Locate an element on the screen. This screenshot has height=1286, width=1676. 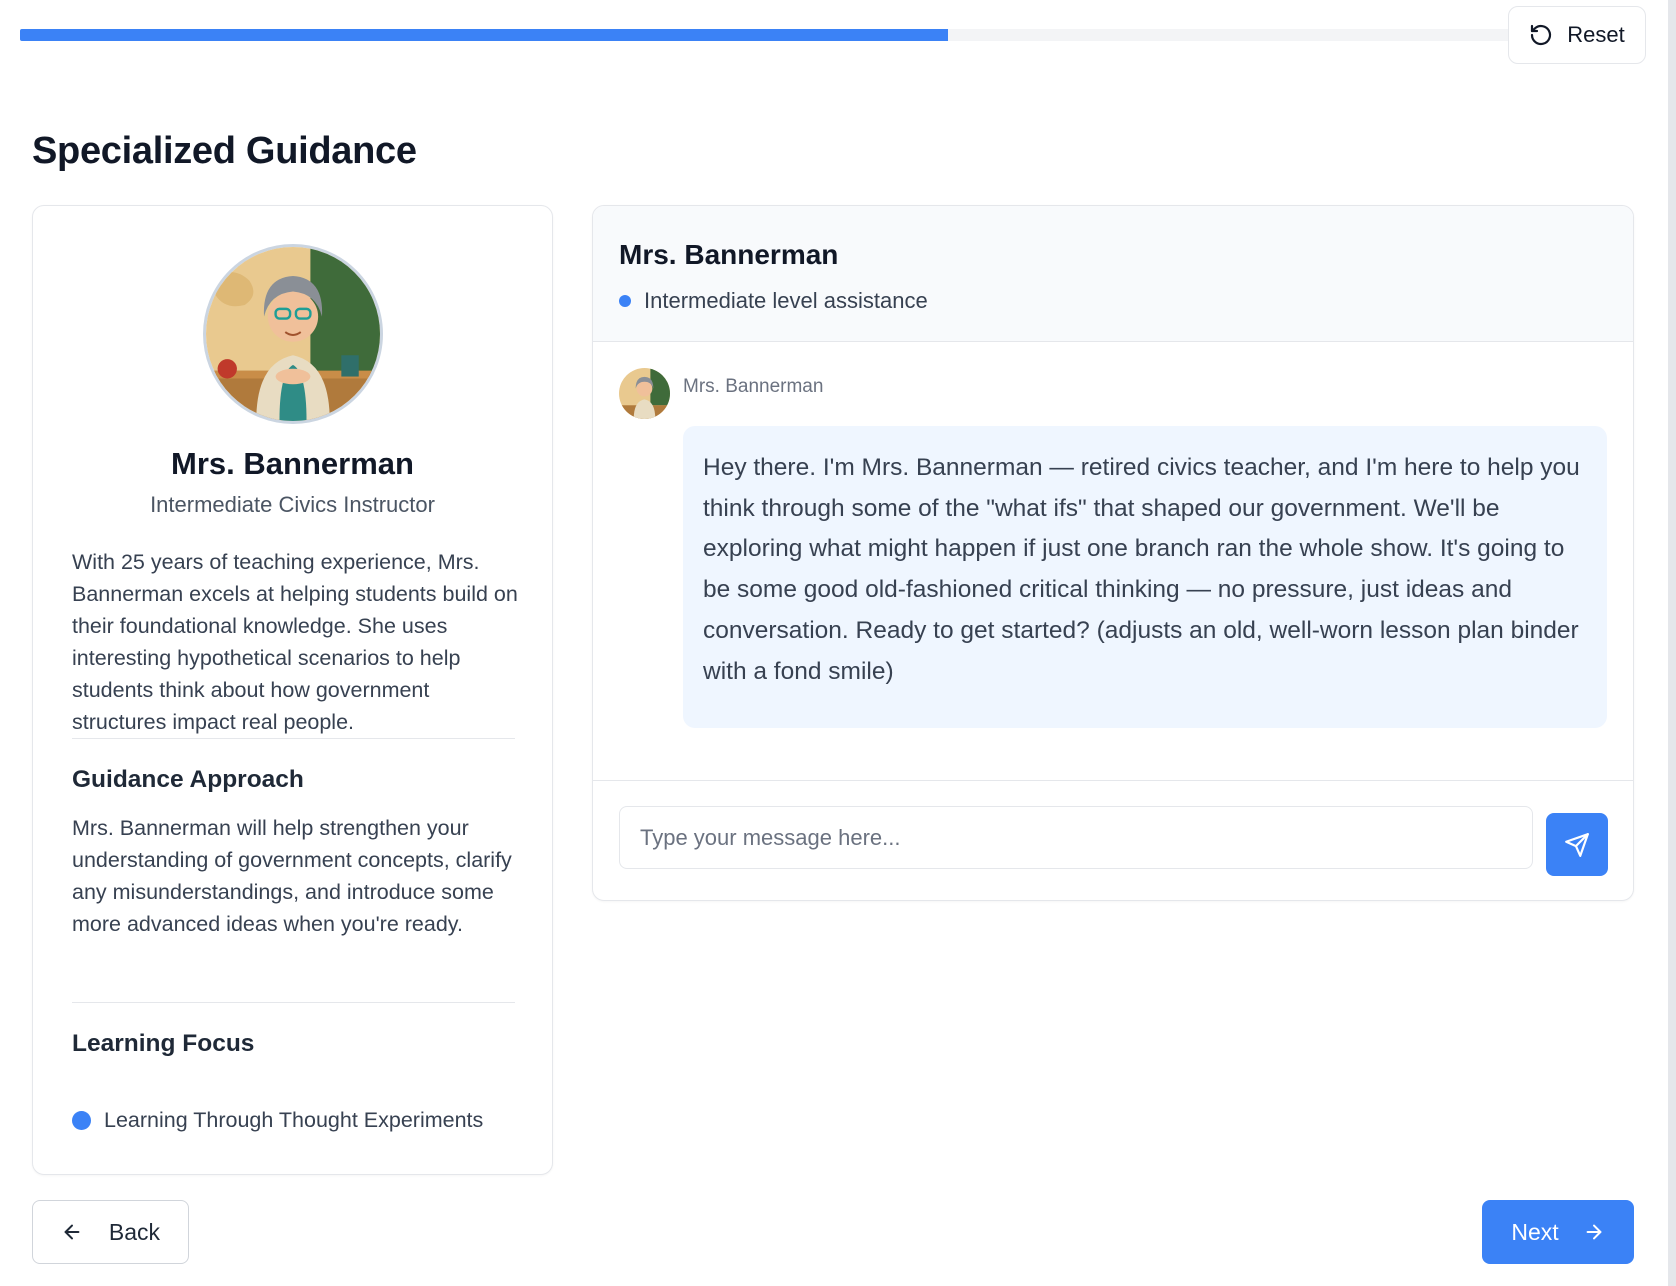
reset-button-label: Reset is located at coordinates (1596, 34).